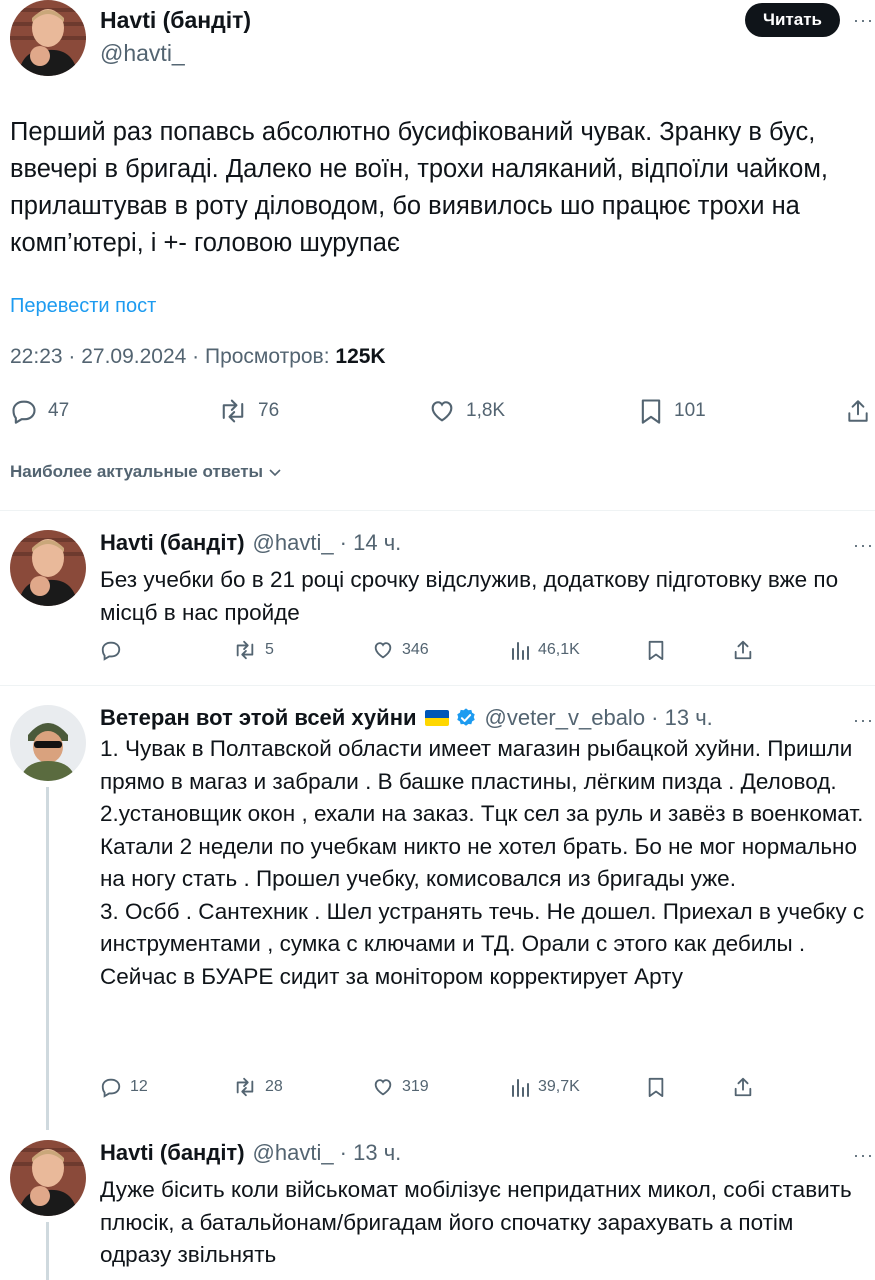  What do you see at coordinates (599, 718) in the screenshot?
I see `author-handle: @veter_v_ebalo · 13 ч.` at bounding box center [599, 718].